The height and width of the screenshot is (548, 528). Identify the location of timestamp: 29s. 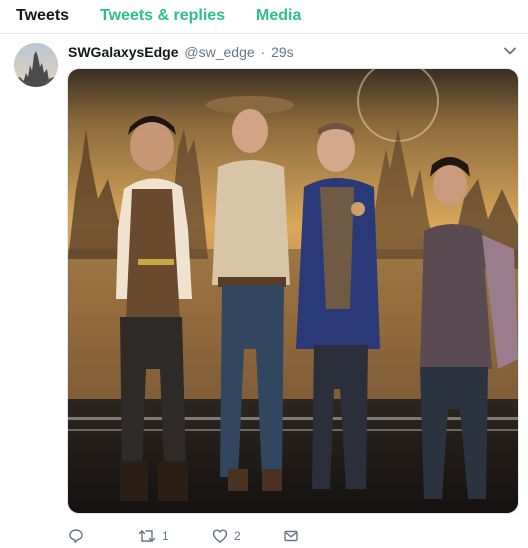
(282, 52).